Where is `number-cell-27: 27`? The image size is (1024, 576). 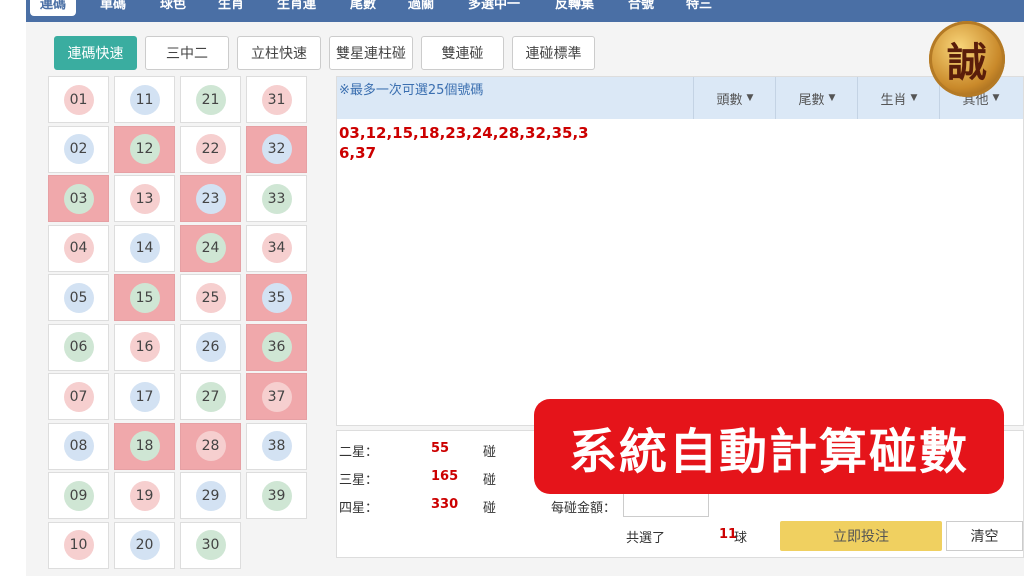 number-cell-27: 27 is located at coordinates (210, 396).